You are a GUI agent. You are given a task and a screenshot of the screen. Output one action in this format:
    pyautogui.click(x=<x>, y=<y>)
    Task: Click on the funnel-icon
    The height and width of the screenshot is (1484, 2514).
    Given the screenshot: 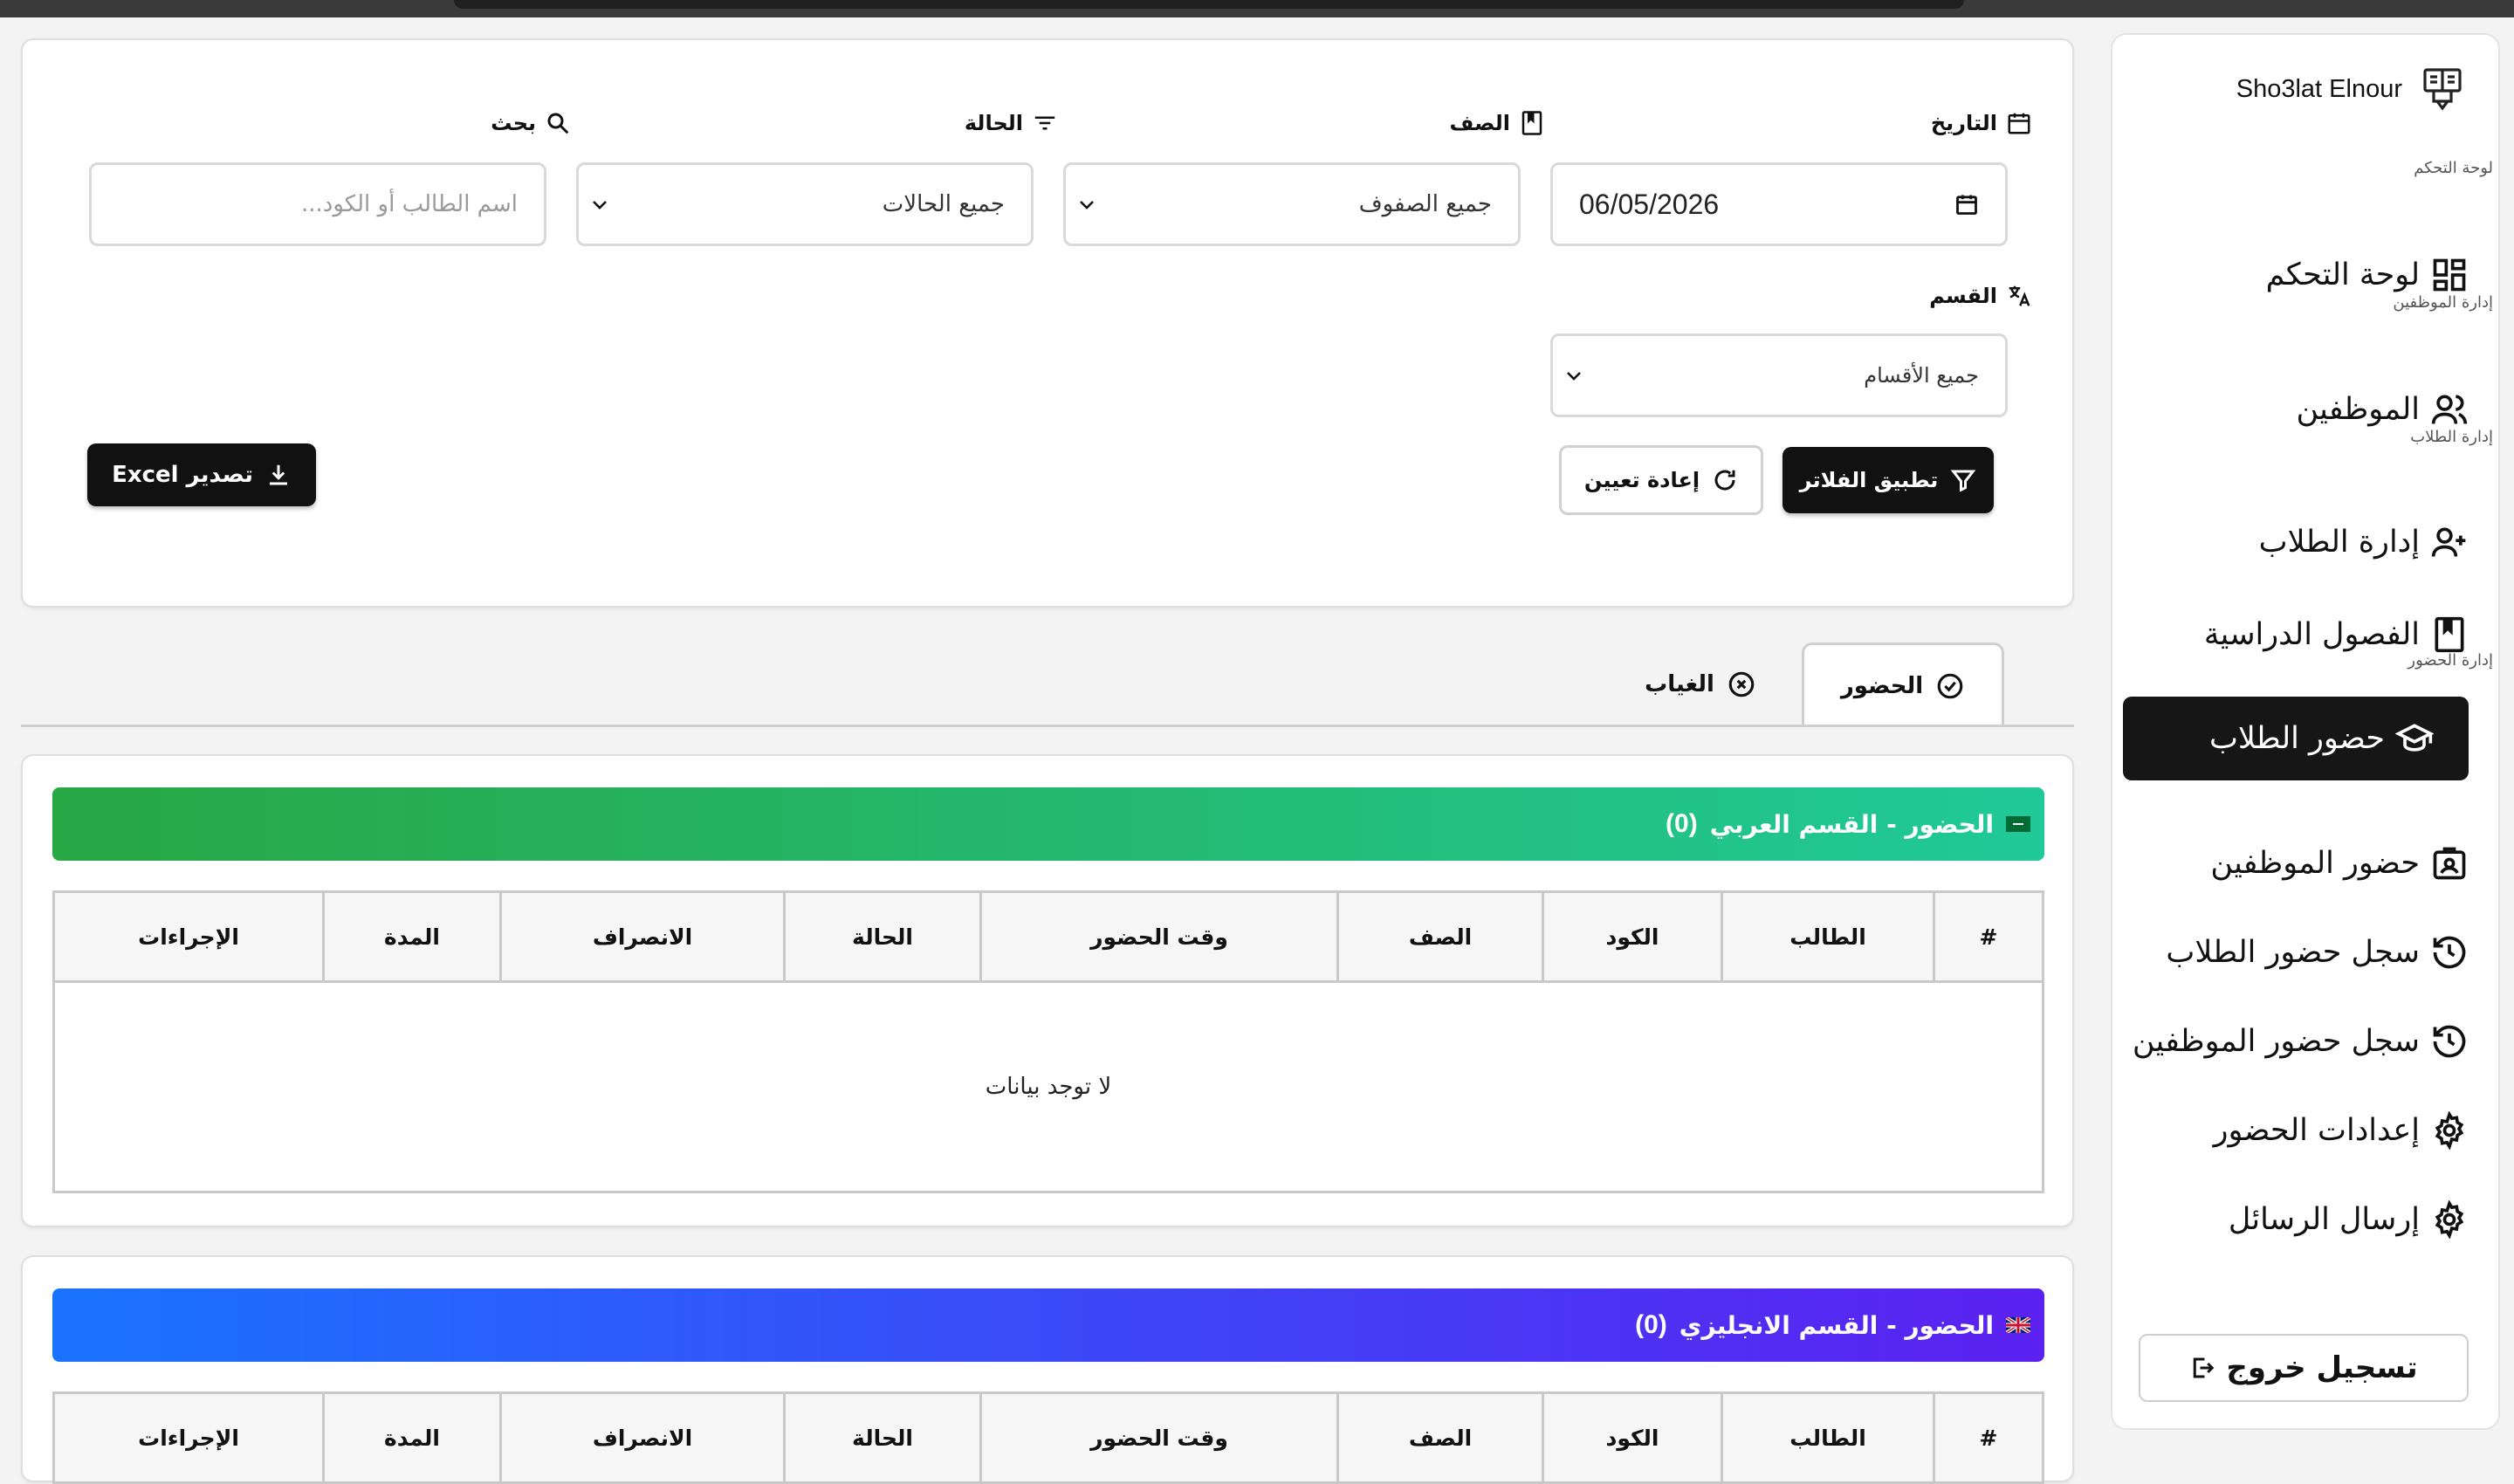 What is the action you would take?
    pyautogui.click(x=1963, y=481)
    